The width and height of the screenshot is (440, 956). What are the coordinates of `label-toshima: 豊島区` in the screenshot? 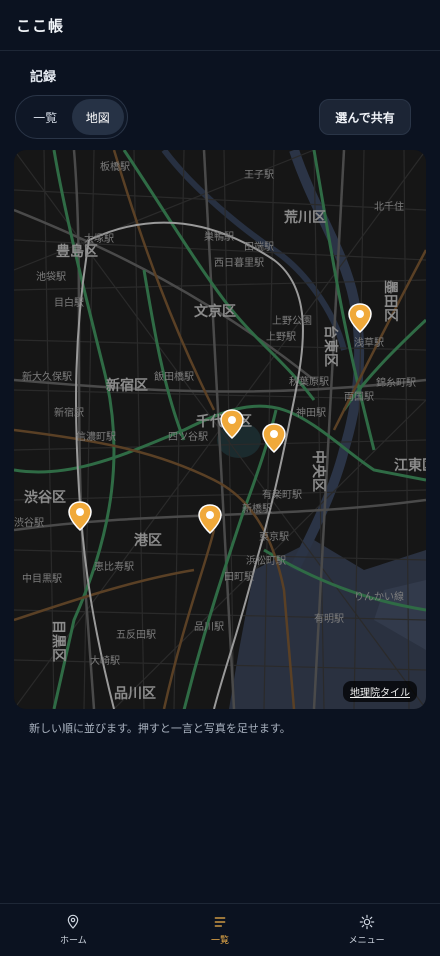 It's located at (77, 251).